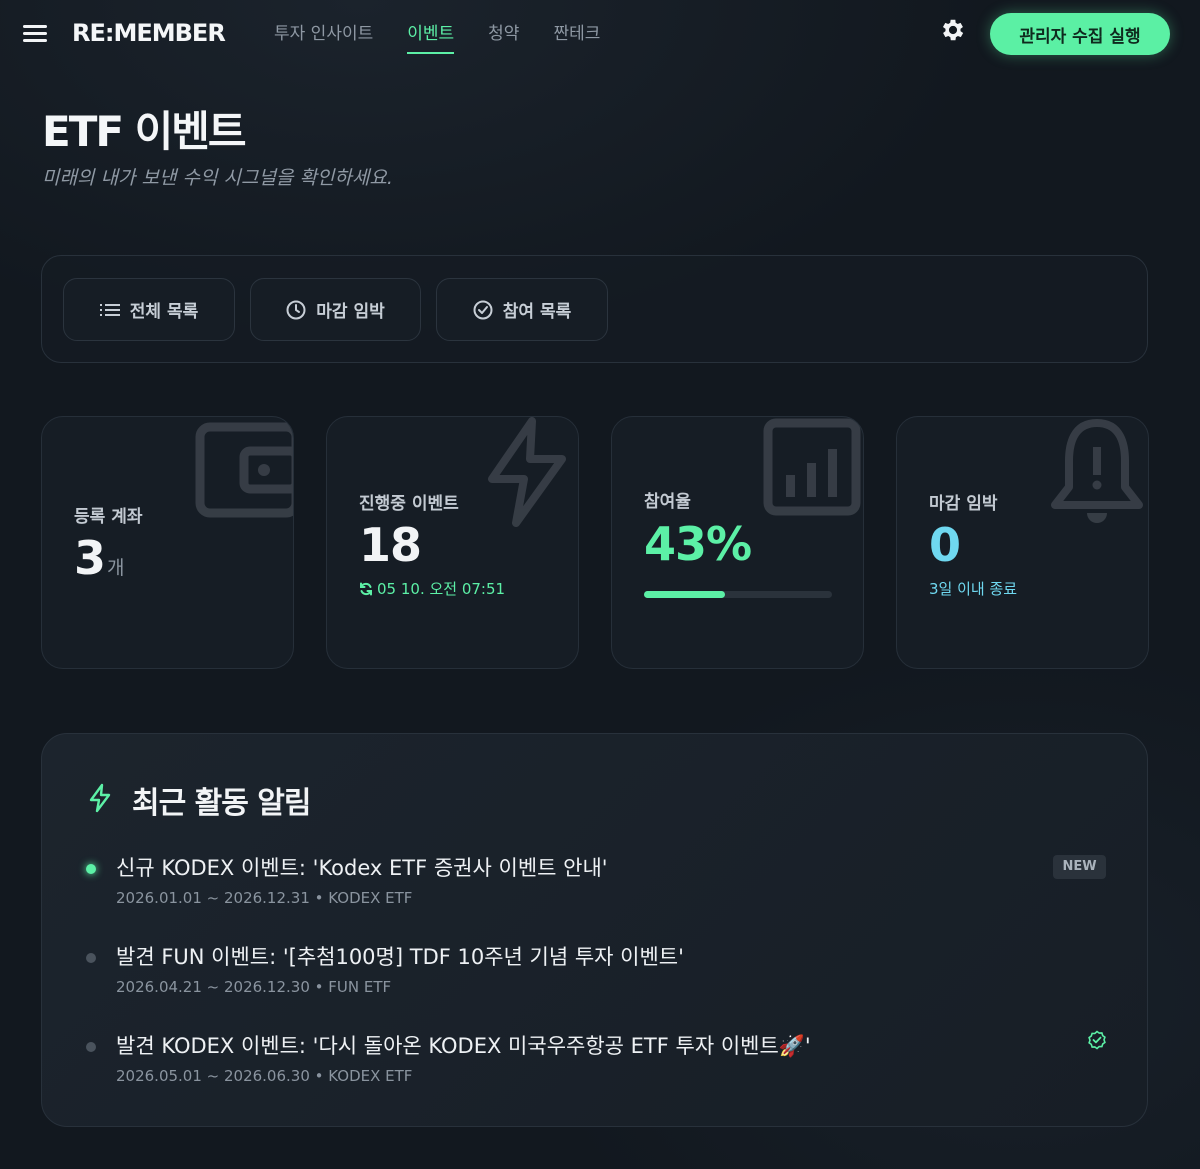 The height and width of the screenshot is (1169, 1200). I want to click on filter-deadline-label: 마감 임박, so click(350, 312).